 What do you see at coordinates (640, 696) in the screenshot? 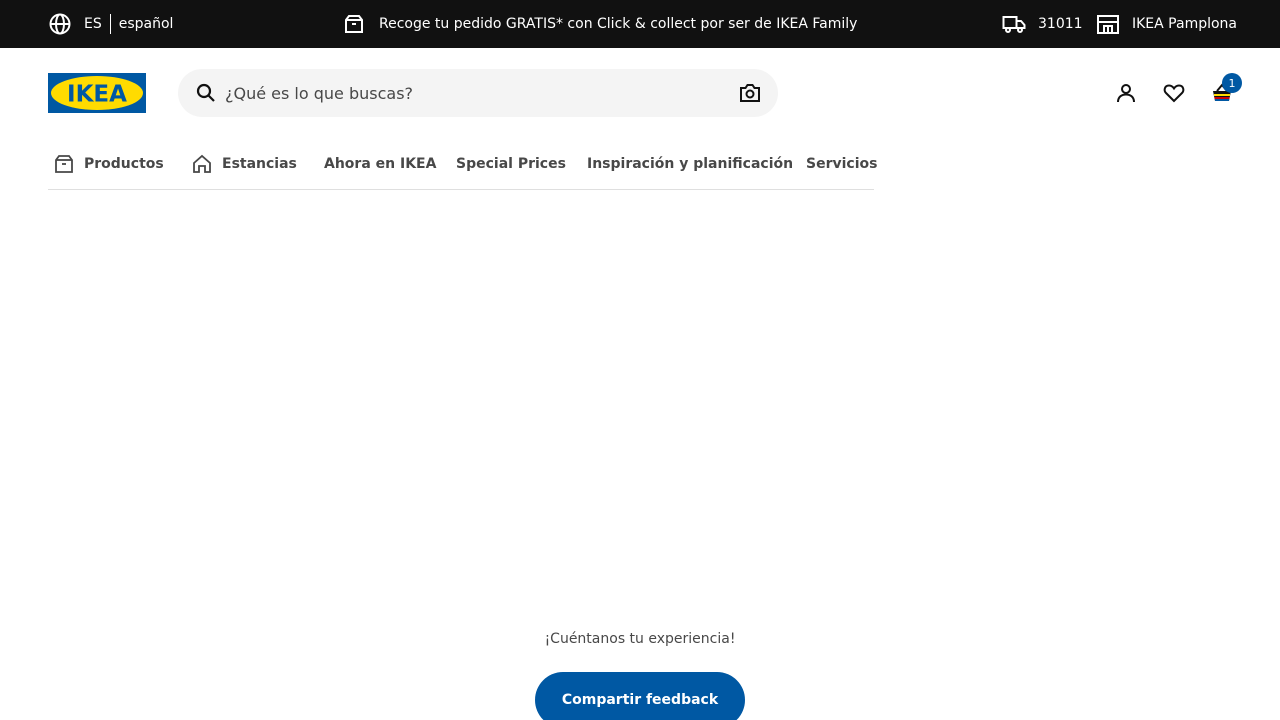
I see `share-feedback-button: Compartir feedback` at bounding box center [640, 696].